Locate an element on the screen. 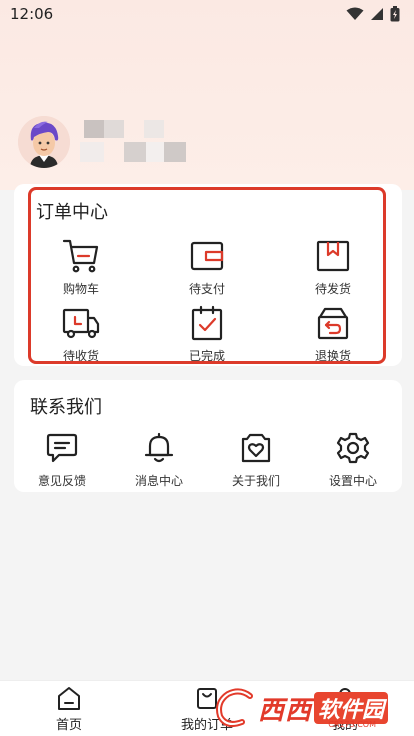 The height and width of the screenshot is (736, 414). contact-item-feedback: 意见反馈 is located at coordinates (62, 458).